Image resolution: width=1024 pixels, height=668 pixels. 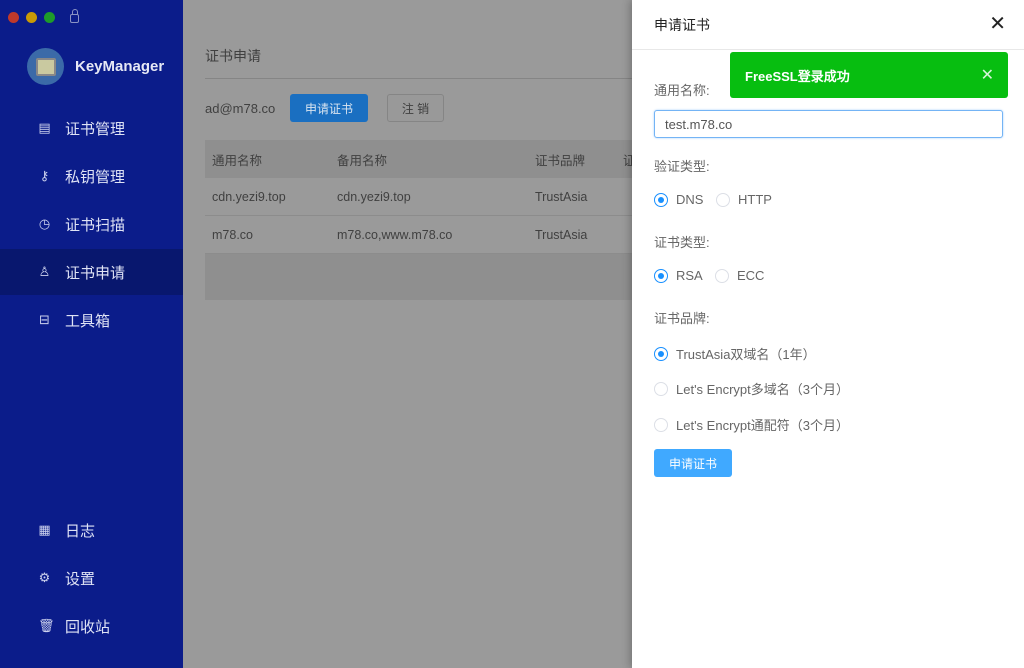 I want to click on radio-http: HTTP, so click(x=744, y=199).